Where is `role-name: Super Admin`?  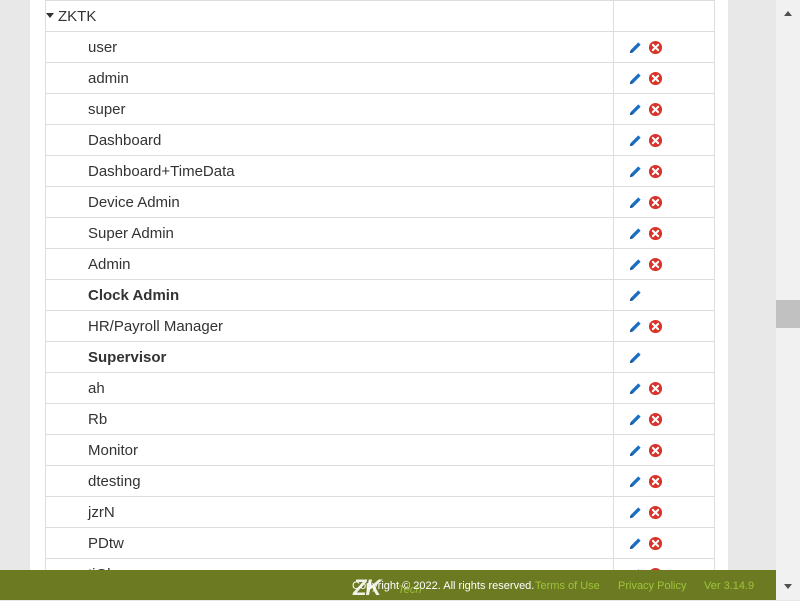
role-name: Super Admin is located at coordinates (131, 233).